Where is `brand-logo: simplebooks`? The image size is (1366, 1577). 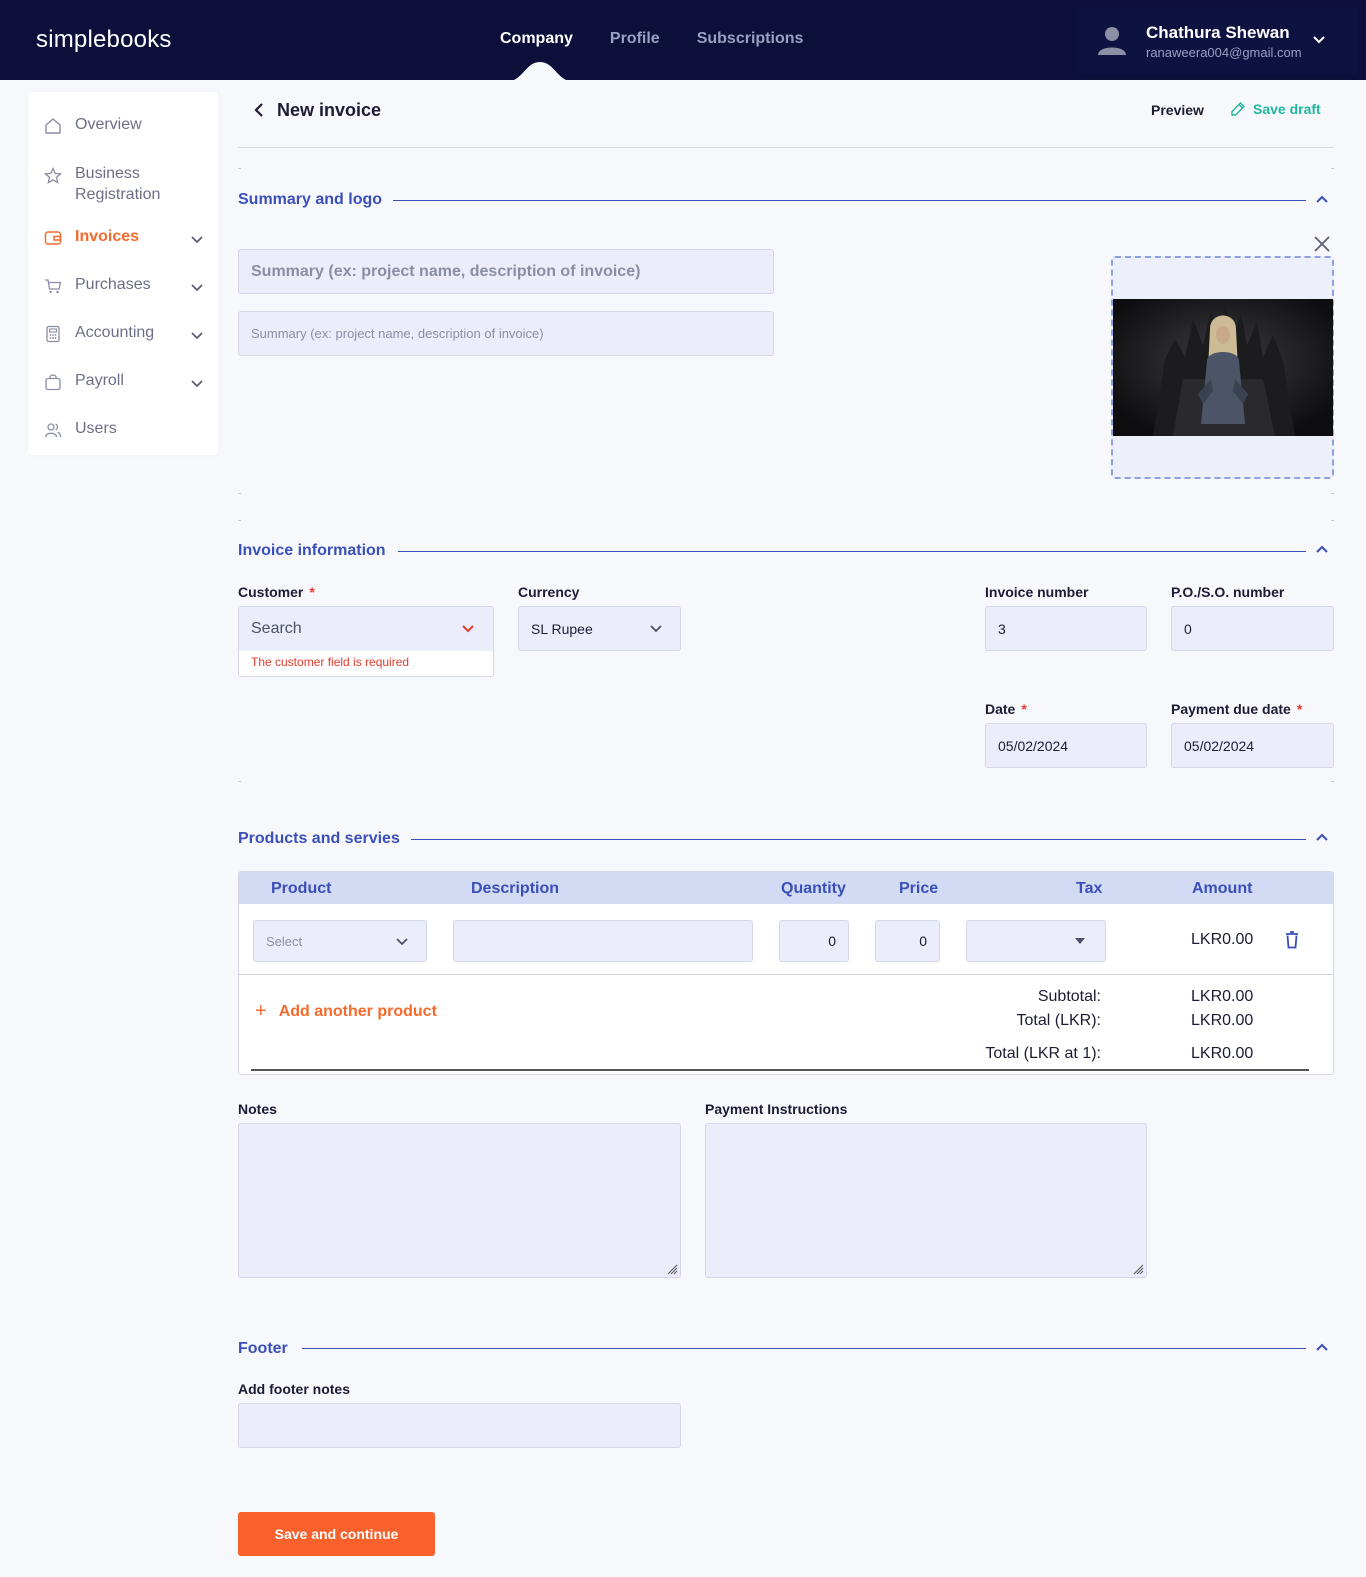
brand-logo: simplebooks is located at coordinates (104, 40).